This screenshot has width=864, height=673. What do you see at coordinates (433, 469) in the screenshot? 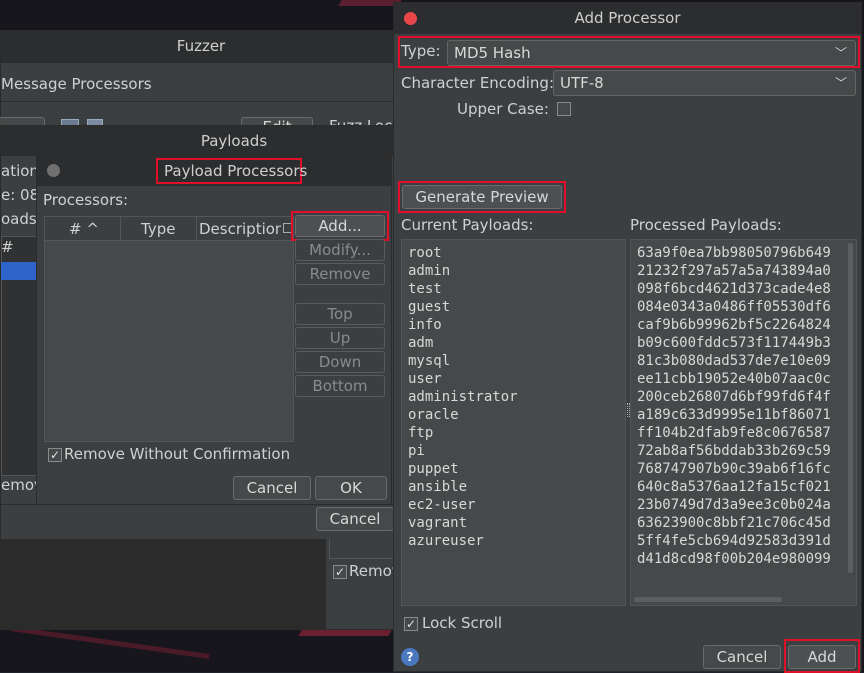
I see `list-item: puppet` at bounding box center [433, 469].